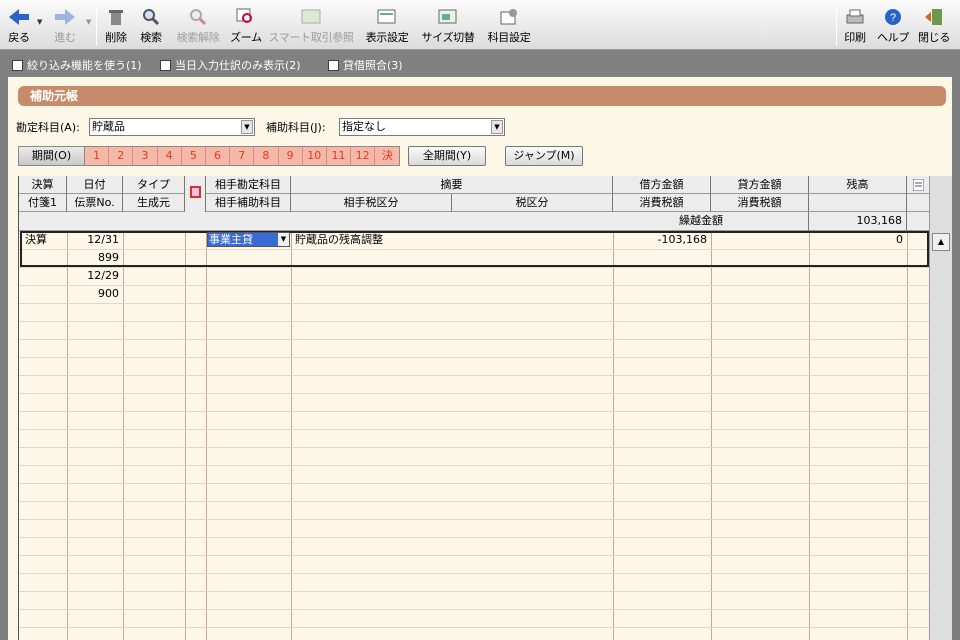  I want to click on row1-voucher: 899, so click(93, 258).